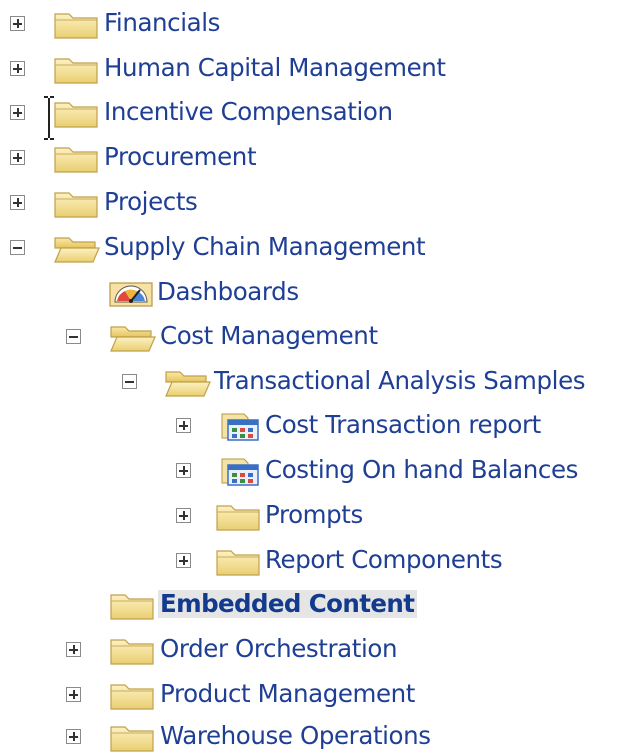  What do you see at coordinates (288, 604) in the screenshot?
I see `tree-item-label-selected: Embedded Content` at bounding box center [288, 604].